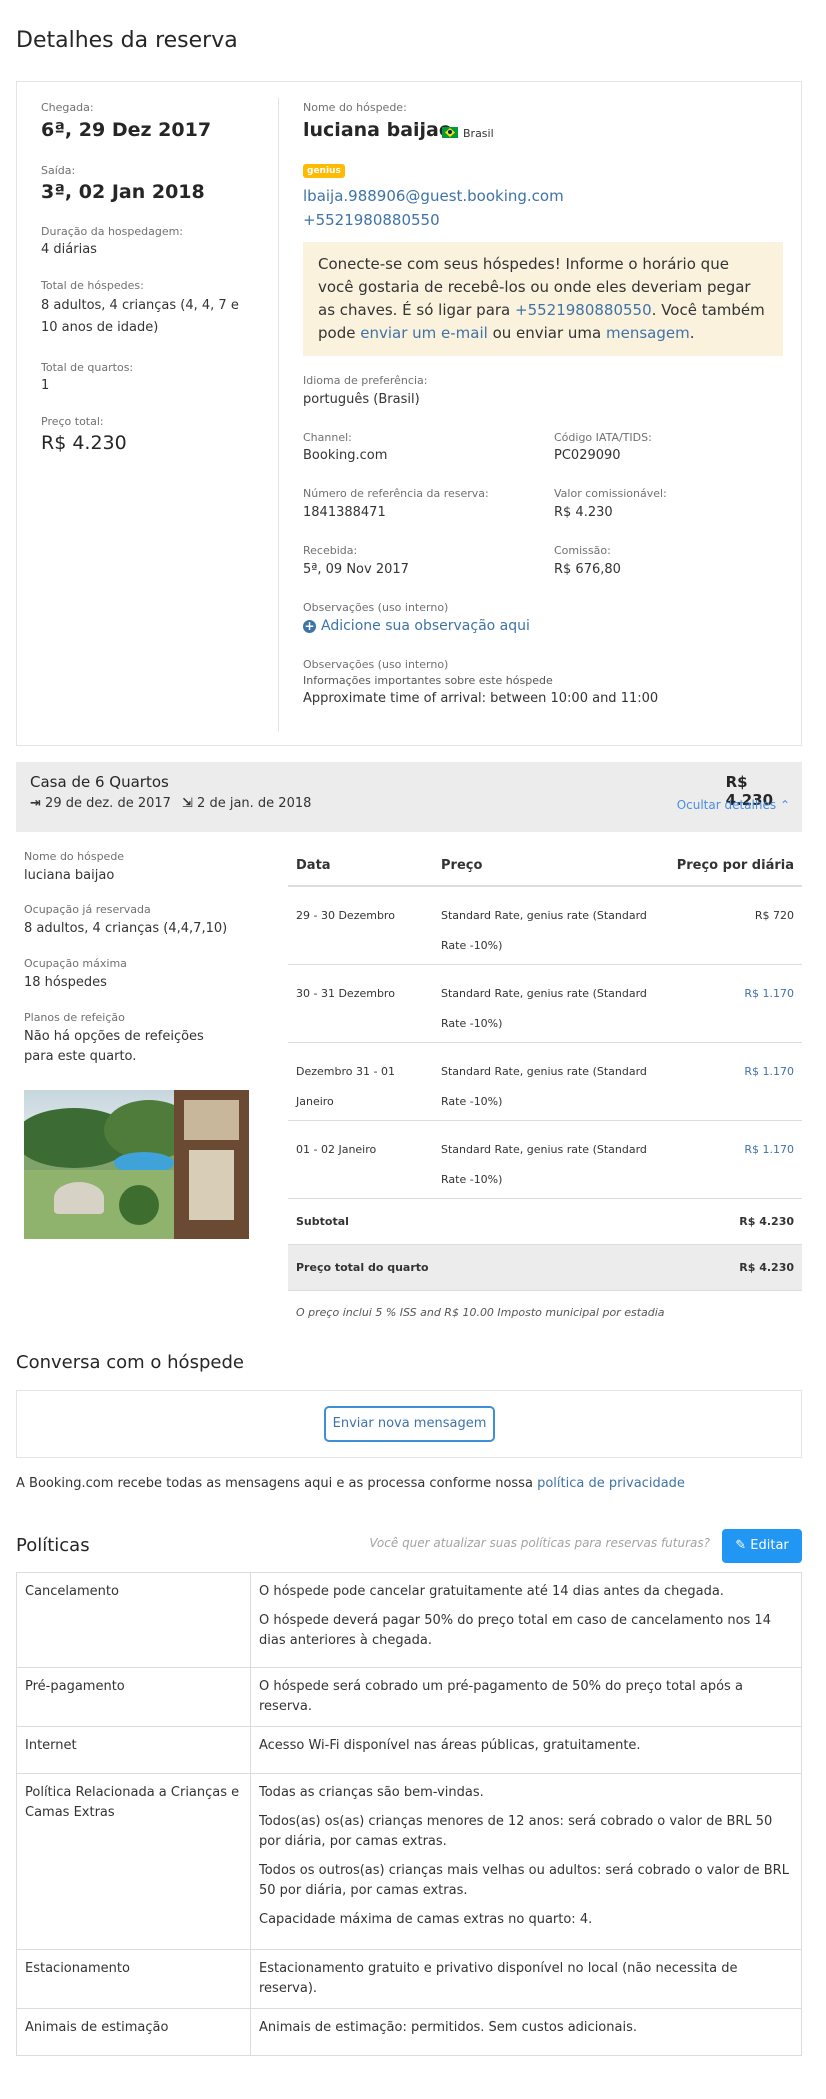 The width and height of the screenshot is (826, 2099). Describe the element at coordinates (187, 803) in the screenshot. I see `sign-out-icon: ⇲` at that location.